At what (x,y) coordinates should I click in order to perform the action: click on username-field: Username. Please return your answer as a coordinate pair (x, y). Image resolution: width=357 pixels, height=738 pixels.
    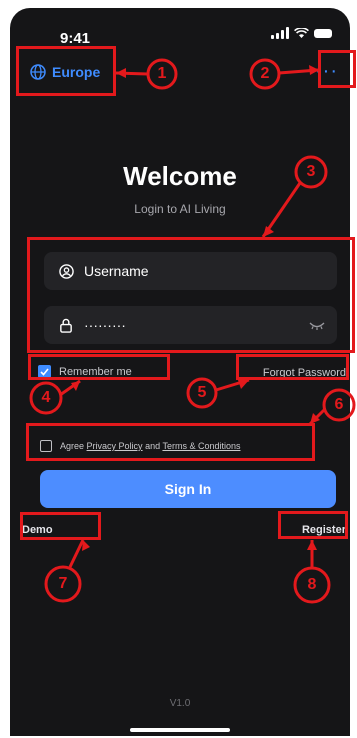
    Looking at the image, I should click on (190, 271).